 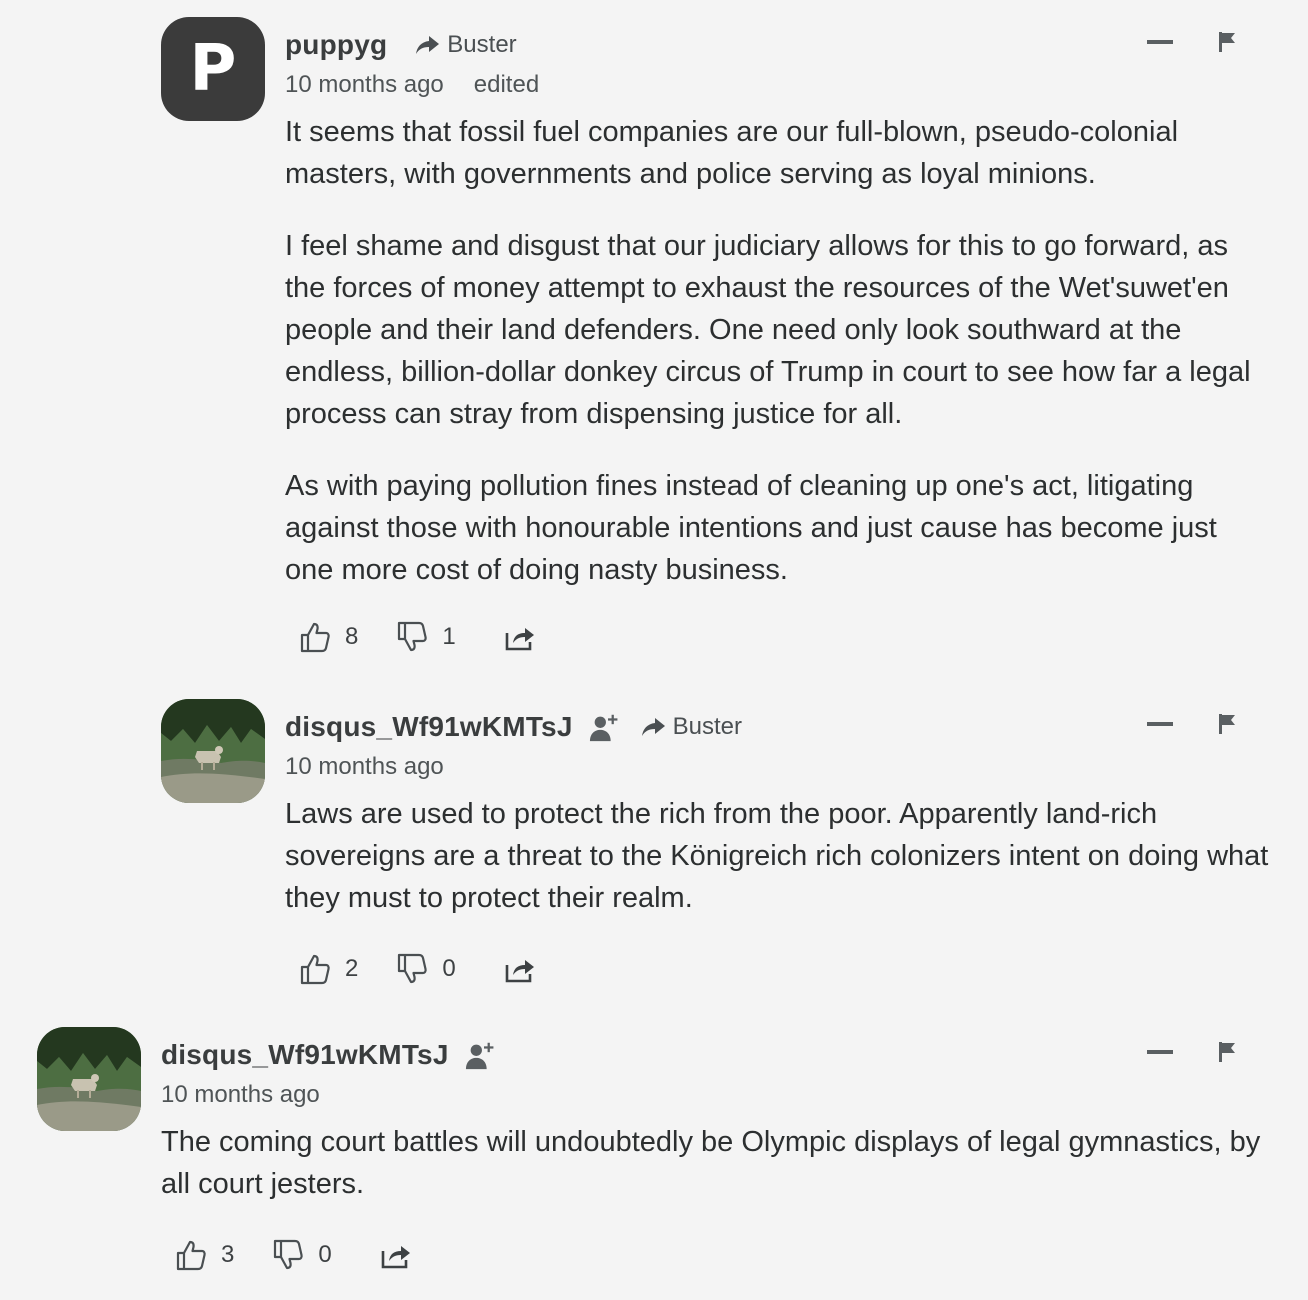 I want to click on downvote-count: 1, so click(x=449, y=636).